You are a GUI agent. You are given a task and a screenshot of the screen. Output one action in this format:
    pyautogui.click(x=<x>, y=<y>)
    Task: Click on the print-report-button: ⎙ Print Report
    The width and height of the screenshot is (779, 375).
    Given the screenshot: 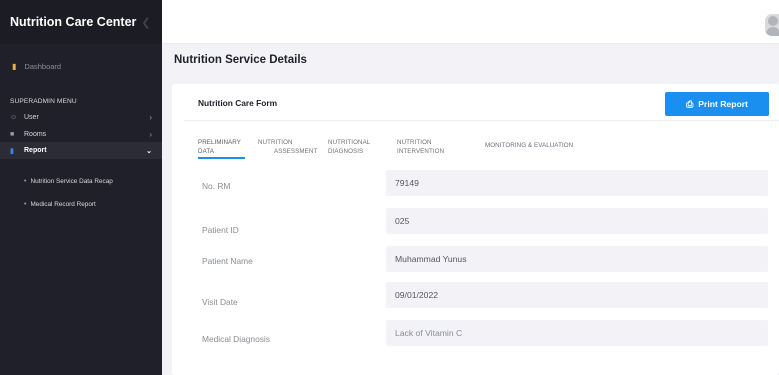 What is the action you would take?
    pyautogui.click(x=717, y=104)
    